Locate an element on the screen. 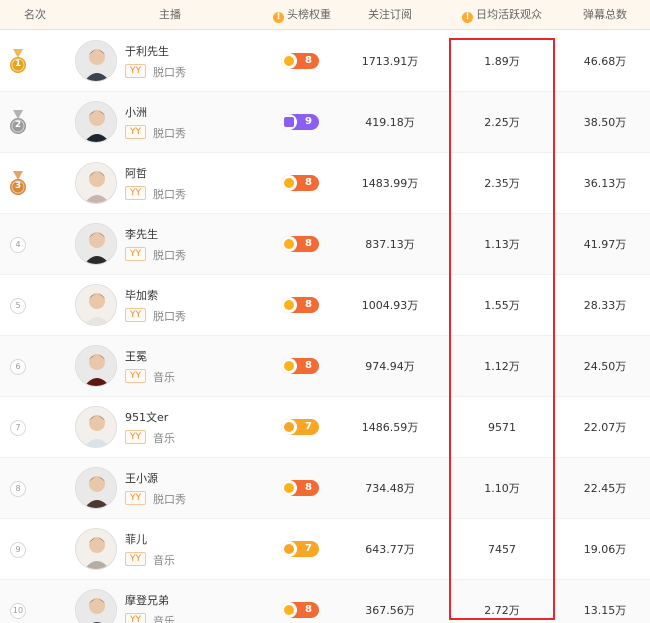 This screenshot has width=650, height=623. anchor-name: 王冕 is located at coordinates (136, 356).